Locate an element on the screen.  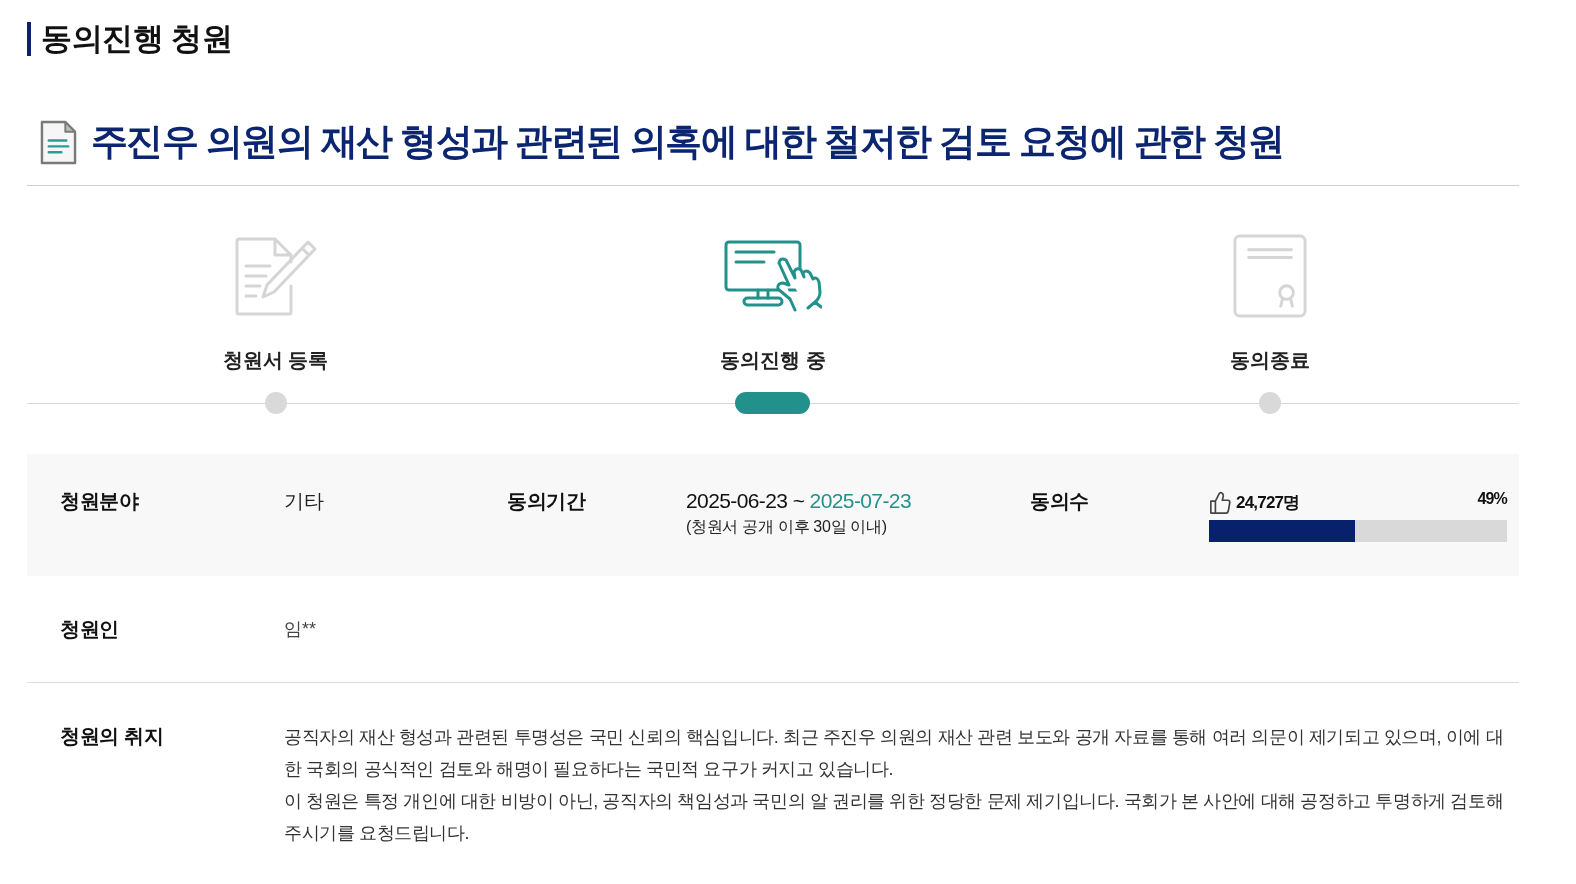
section-heading: 동의진행 청원 is located at coordinates (130, 39).